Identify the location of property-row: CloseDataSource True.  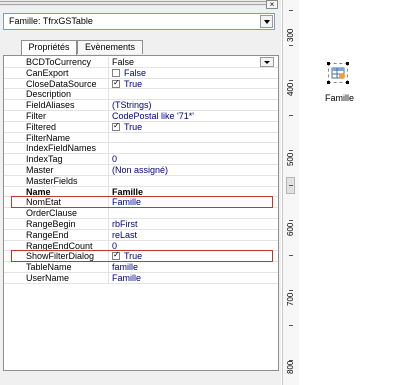
(141, 84).